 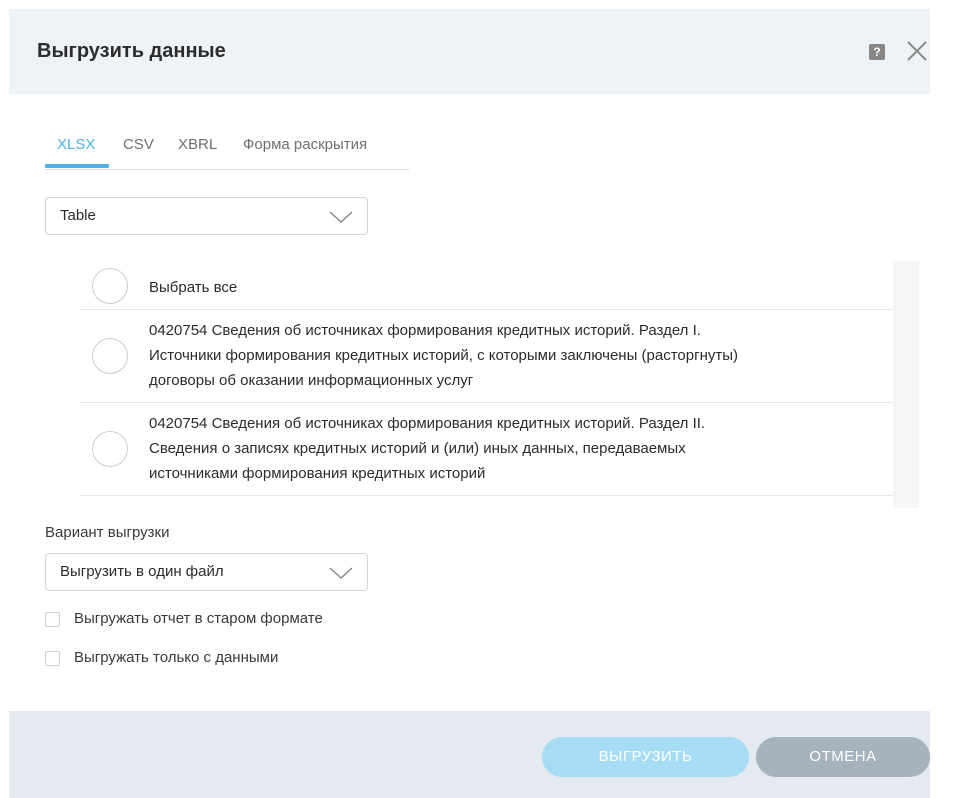 What do you see at coordinates (138, 144) in the screenshot?
I see `tab-csv: CSV` at bounding box center [138, 144].